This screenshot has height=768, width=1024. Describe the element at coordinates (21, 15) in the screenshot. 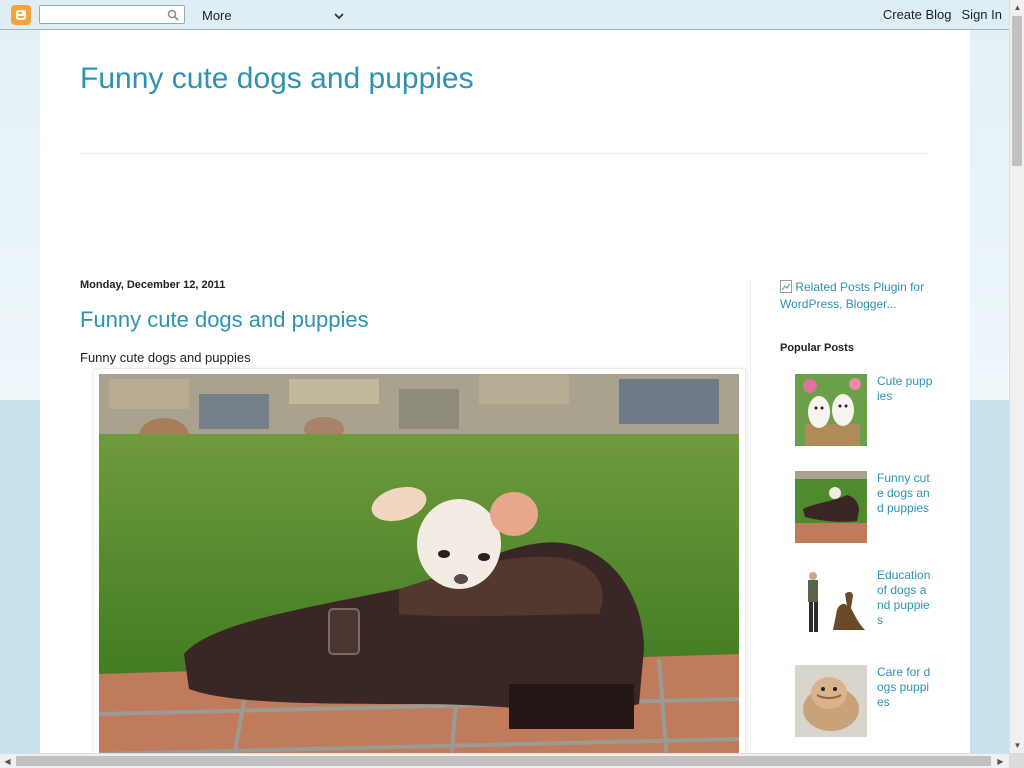

I see `blogger-logo-icon` at that location.